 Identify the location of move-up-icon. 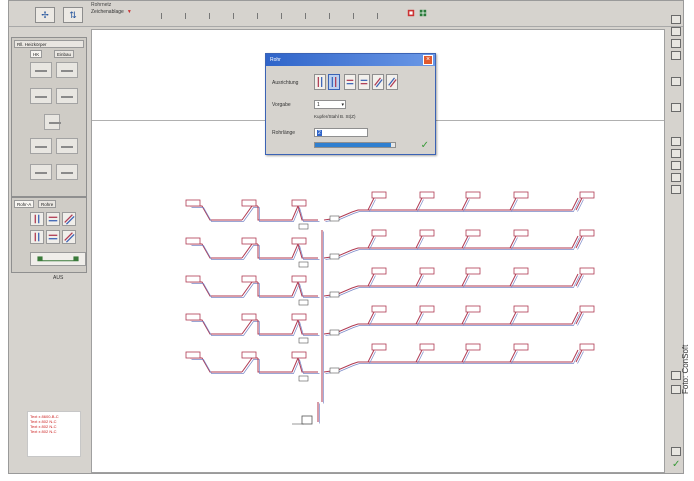
(676, 19).